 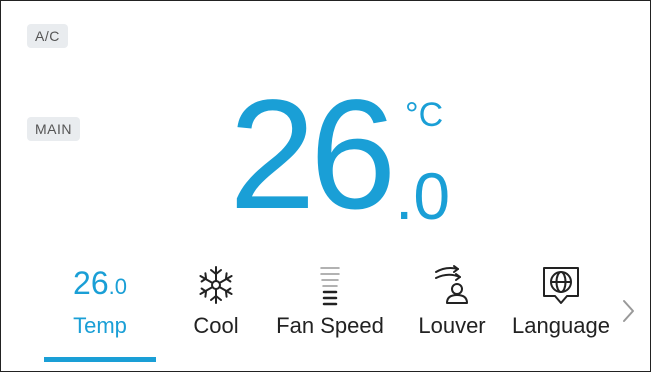 What do you see at coordinates (330, 325) in the screenshot?
I see `tab-fan-speed-label: Fan Speed` at bounding box center [330, 325].